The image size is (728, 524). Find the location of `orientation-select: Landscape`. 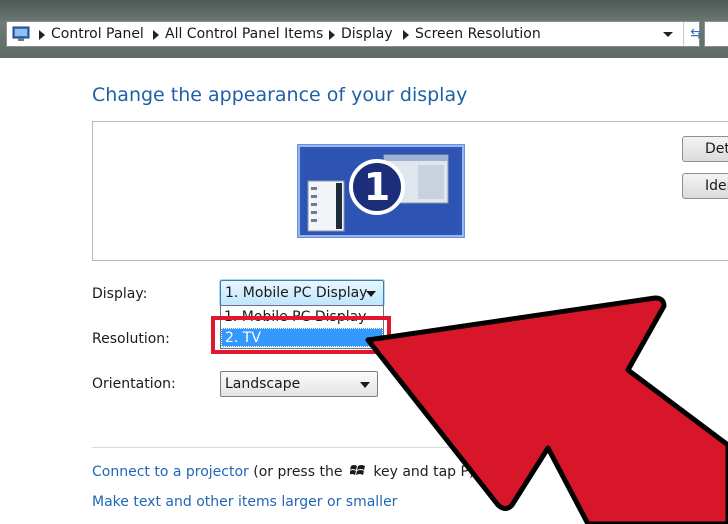

orientation-select: Landscape is located at coordinates (299, 384).